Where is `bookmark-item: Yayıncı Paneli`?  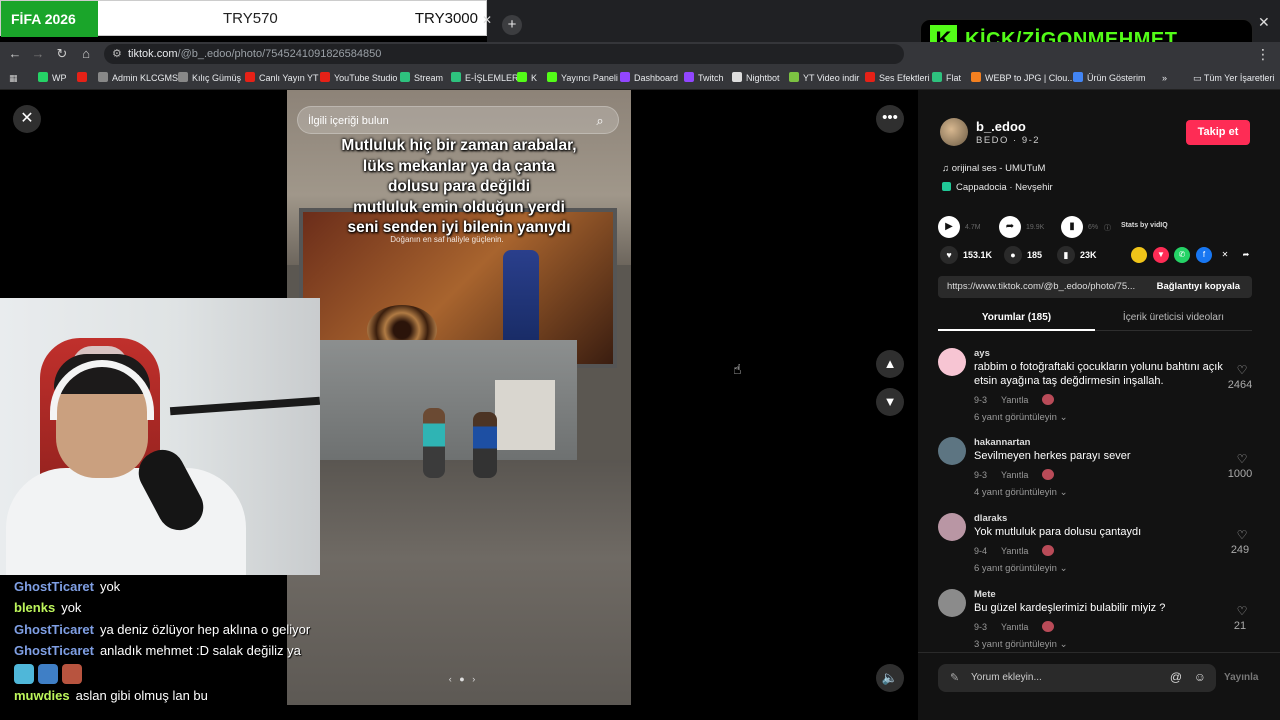
bookmark-item: Yayıncı Paneli is located at coordinates (582, 78).